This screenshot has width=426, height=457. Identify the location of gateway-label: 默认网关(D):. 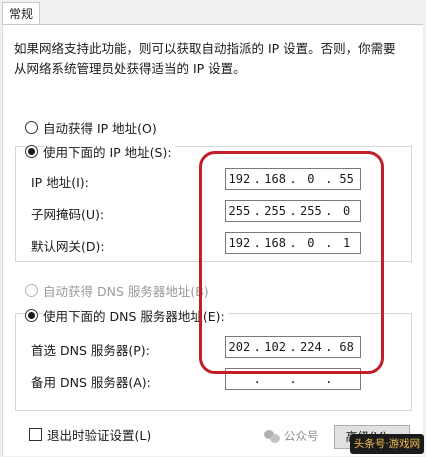
(68, 246).